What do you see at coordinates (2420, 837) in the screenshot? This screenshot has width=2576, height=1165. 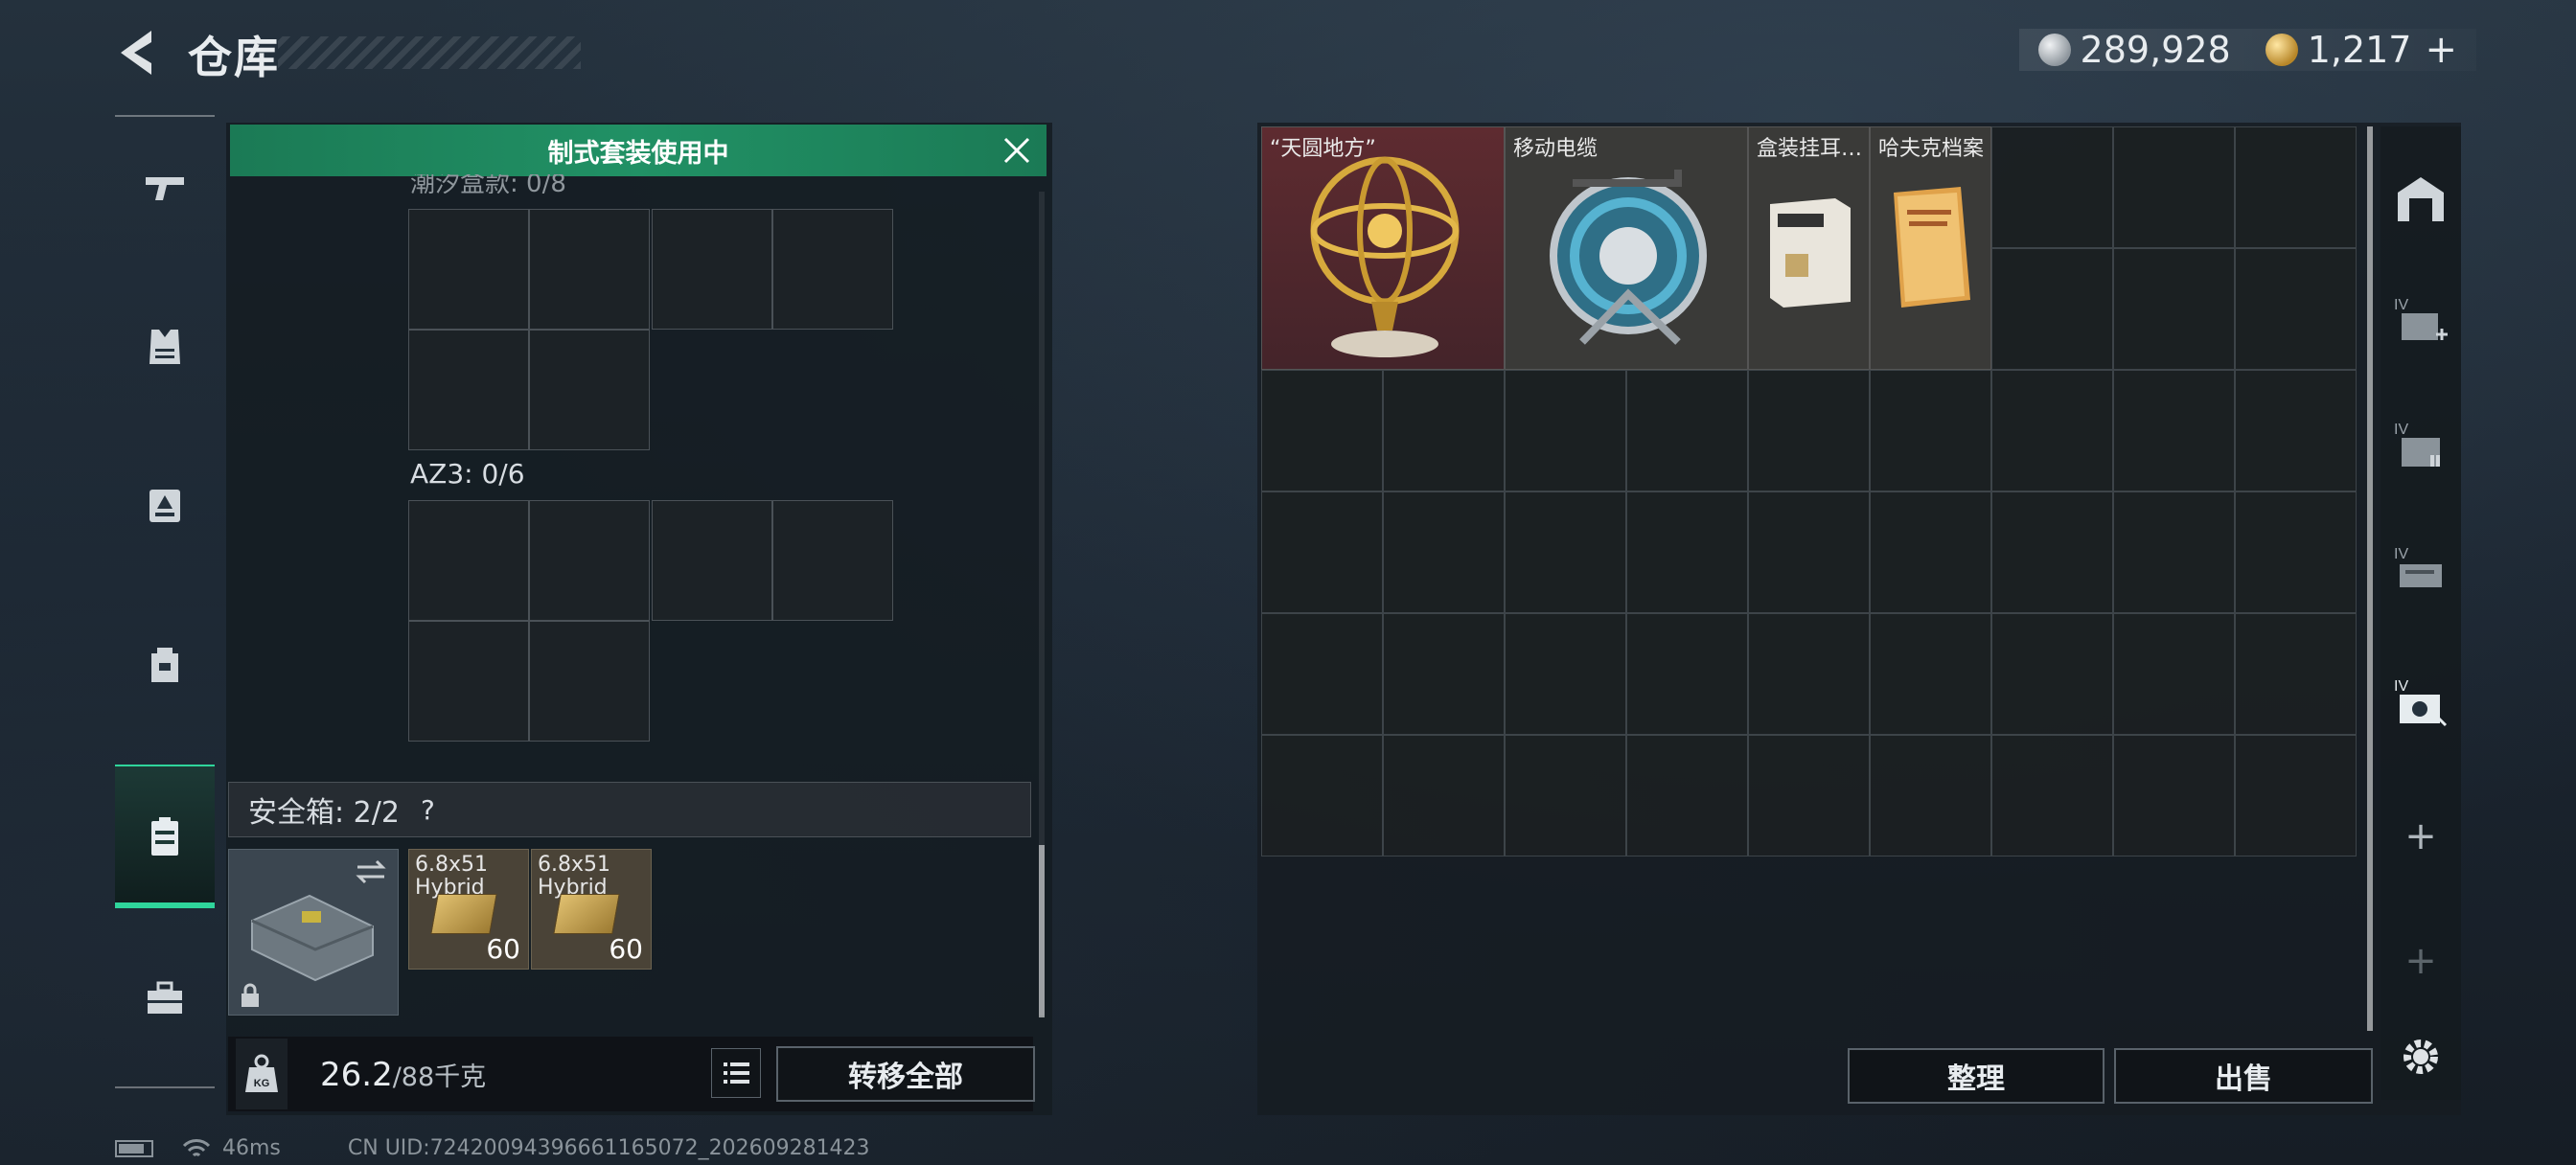 I see `add-expansion-button: +` at bounding box center [2420, 837].